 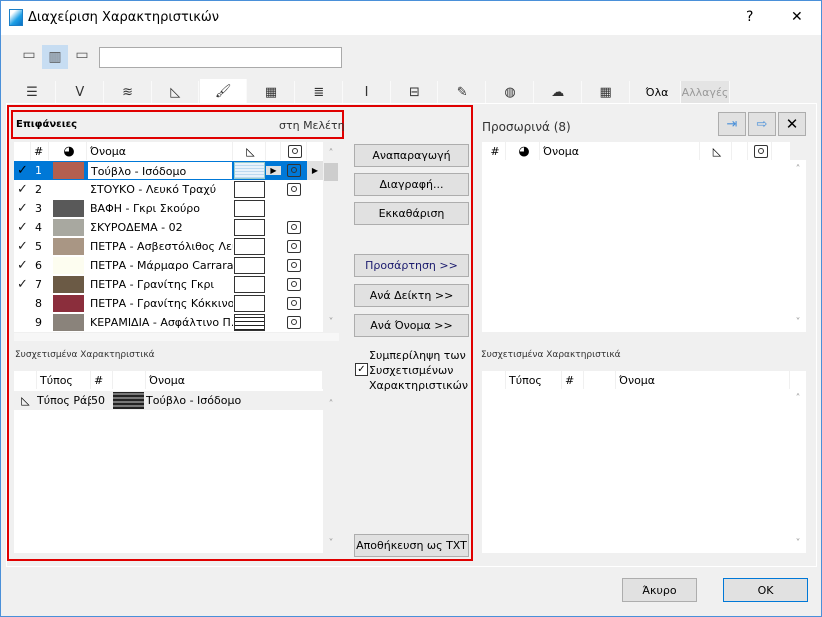 I want to click on left-source: στη Μελέτη, so click(x=312, y=125).